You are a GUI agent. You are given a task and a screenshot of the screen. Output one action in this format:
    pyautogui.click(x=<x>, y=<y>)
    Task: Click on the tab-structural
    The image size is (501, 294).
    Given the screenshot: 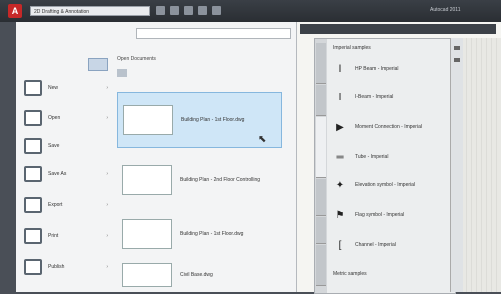 What is the action you would take?
    pyautogui.click(x=321, y=147)
    